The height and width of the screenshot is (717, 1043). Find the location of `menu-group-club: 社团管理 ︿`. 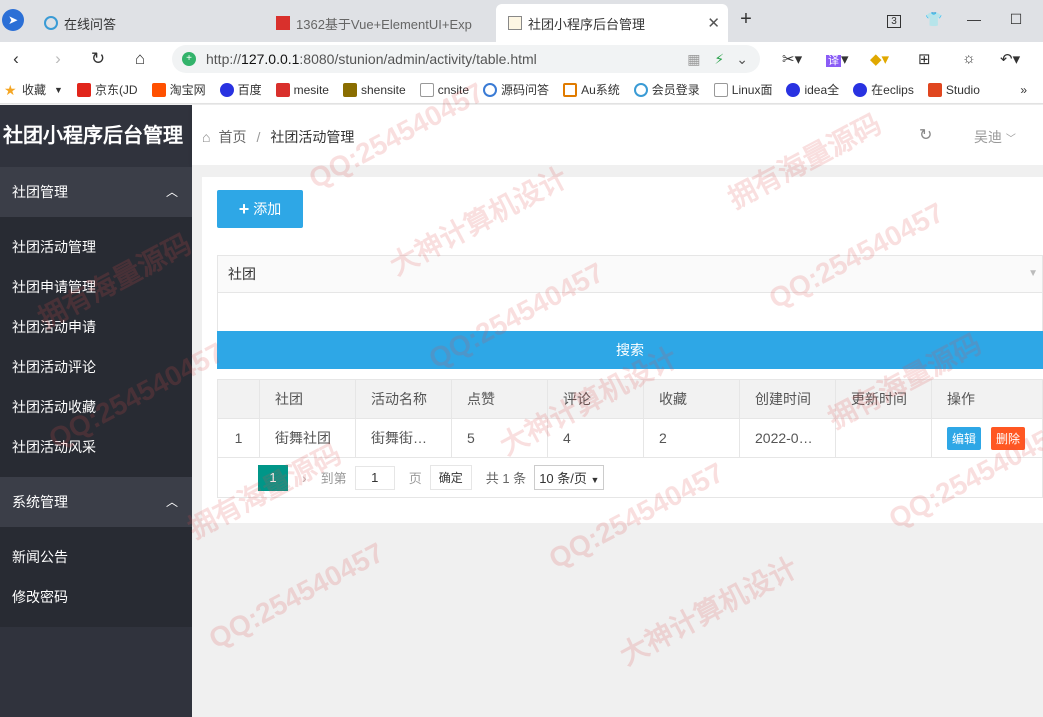

menu-group-club: 社团管理 ︿ is located at coordinates (96, 192).